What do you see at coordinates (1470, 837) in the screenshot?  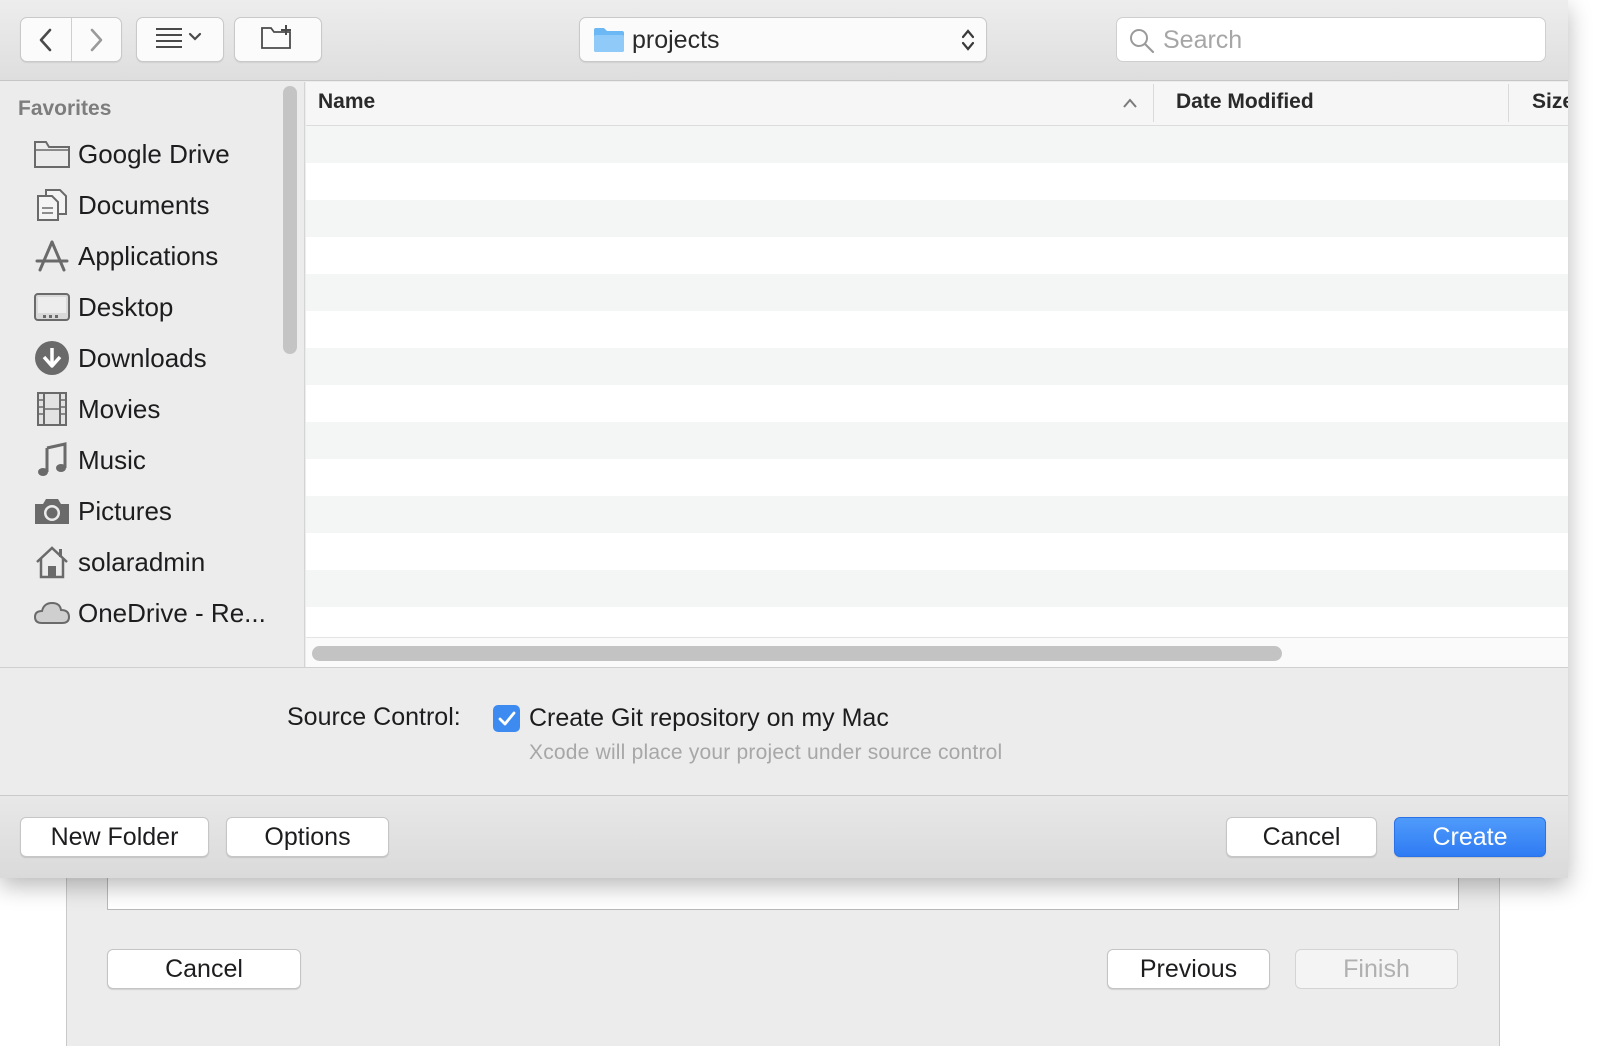 I see `create-button: Create` at bounding box center [1470, 837].